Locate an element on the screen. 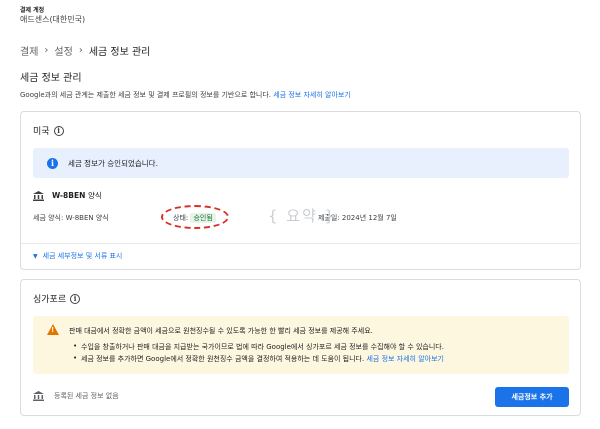  caret-down-icon: ▼ is located at coordinates (35, 256).